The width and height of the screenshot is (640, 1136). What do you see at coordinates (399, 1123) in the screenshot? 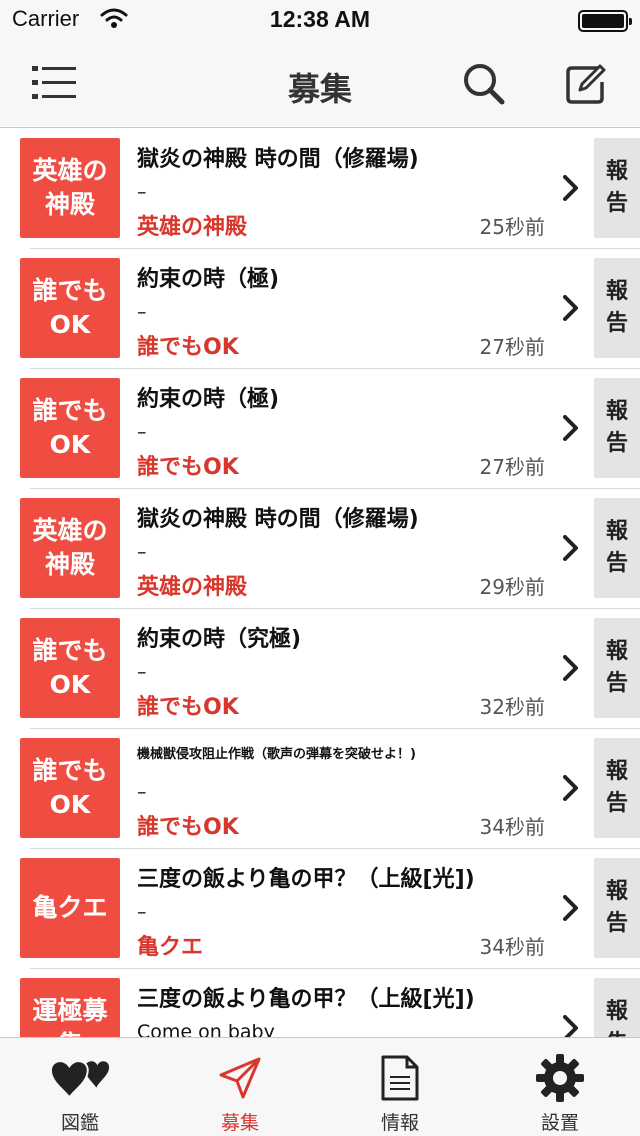
I see `tab-label: 情報` at bounding box center [399, 1123].